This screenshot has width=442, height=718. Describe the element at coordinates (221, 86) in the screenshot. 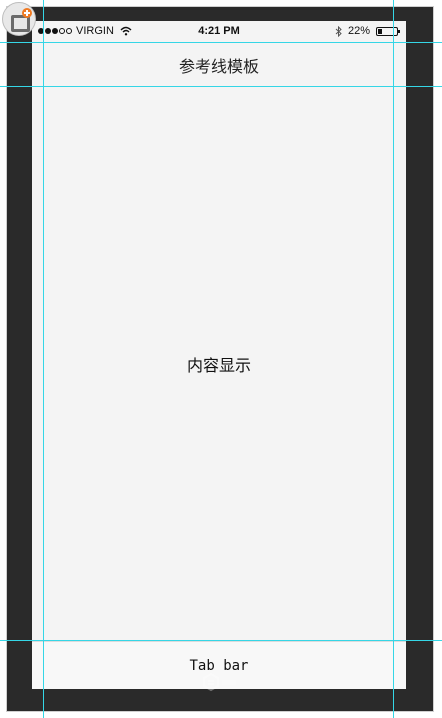

I see `guide-line-horizontal-nav` at that location.